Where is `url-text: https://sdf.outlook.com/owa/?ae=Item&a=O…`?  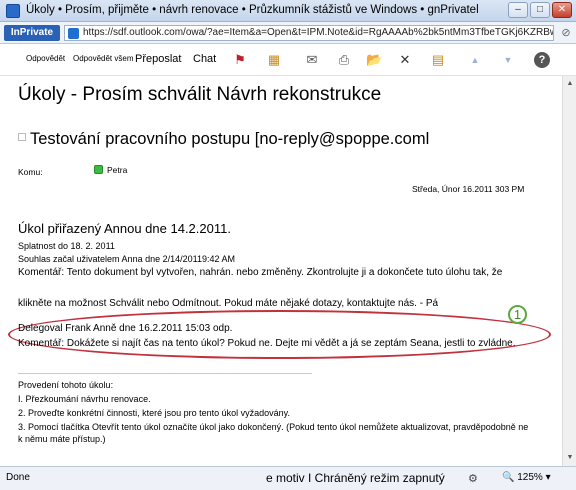 url-text: https://sdf.outlook.com/owa/?ae=Item&a=O… is located at coordinates (318, 32).